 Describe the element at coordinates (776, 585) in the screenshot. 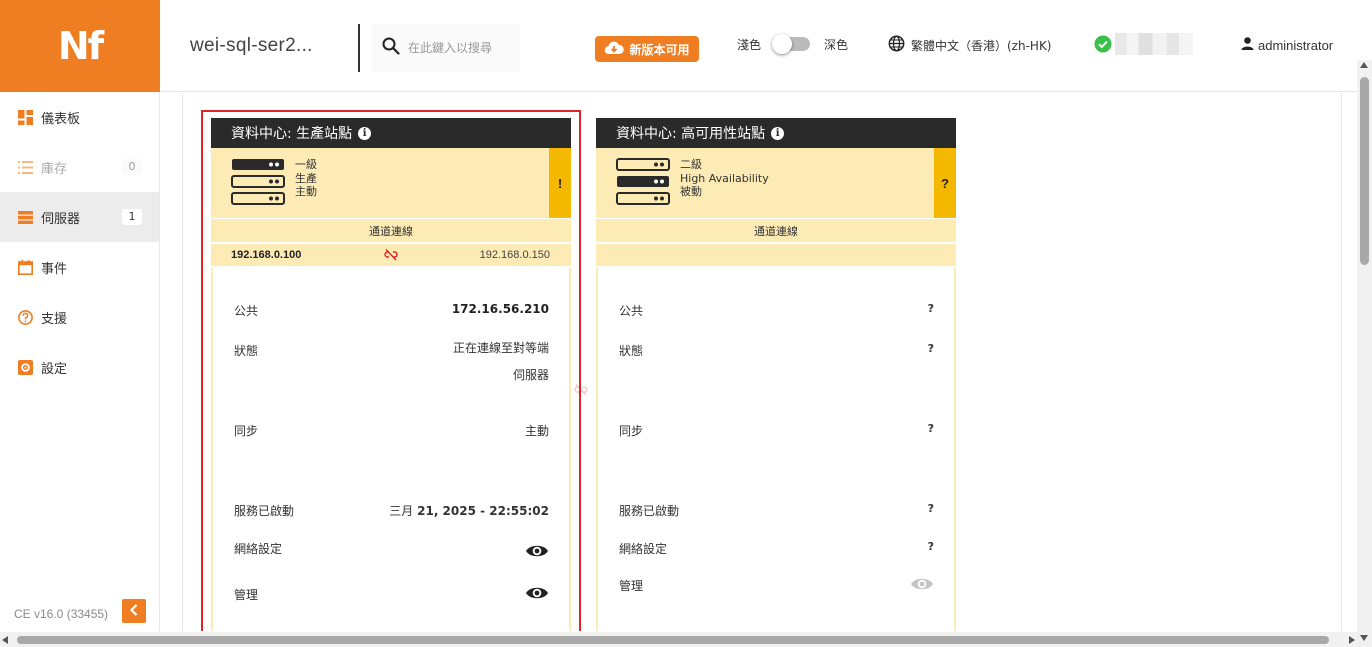

I see `manage-row: 管理` at that location.